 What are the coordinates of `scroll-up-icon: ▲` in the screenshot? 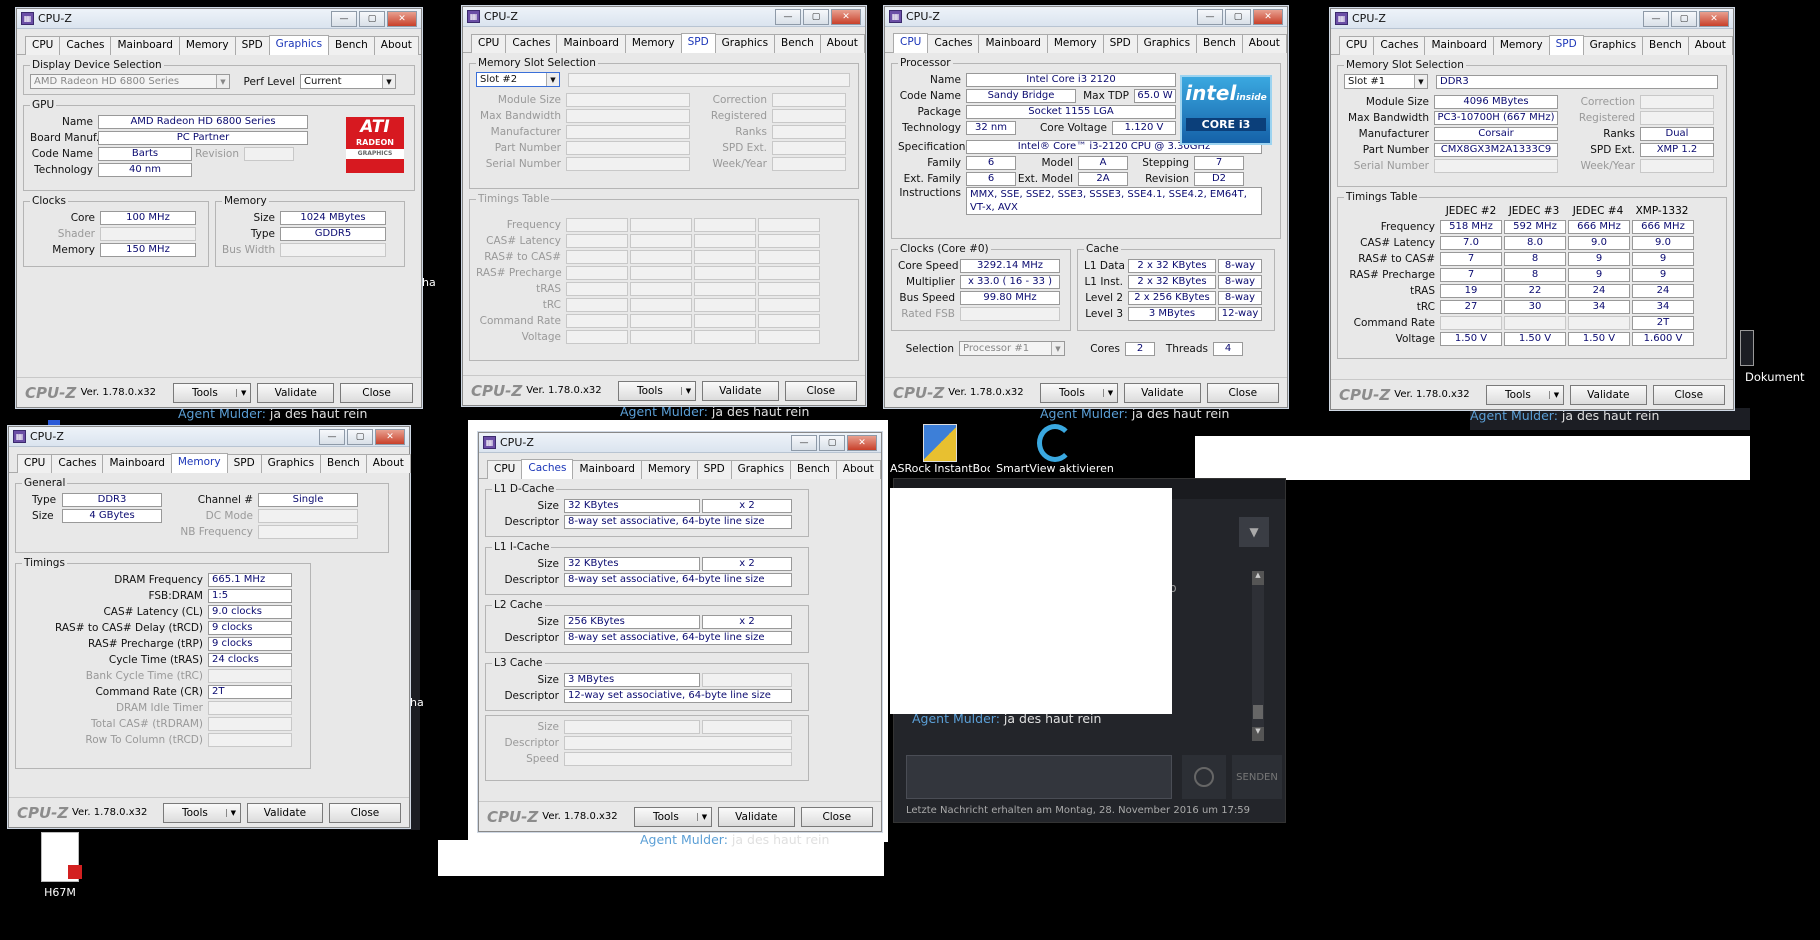 It's located at (1258, 578).